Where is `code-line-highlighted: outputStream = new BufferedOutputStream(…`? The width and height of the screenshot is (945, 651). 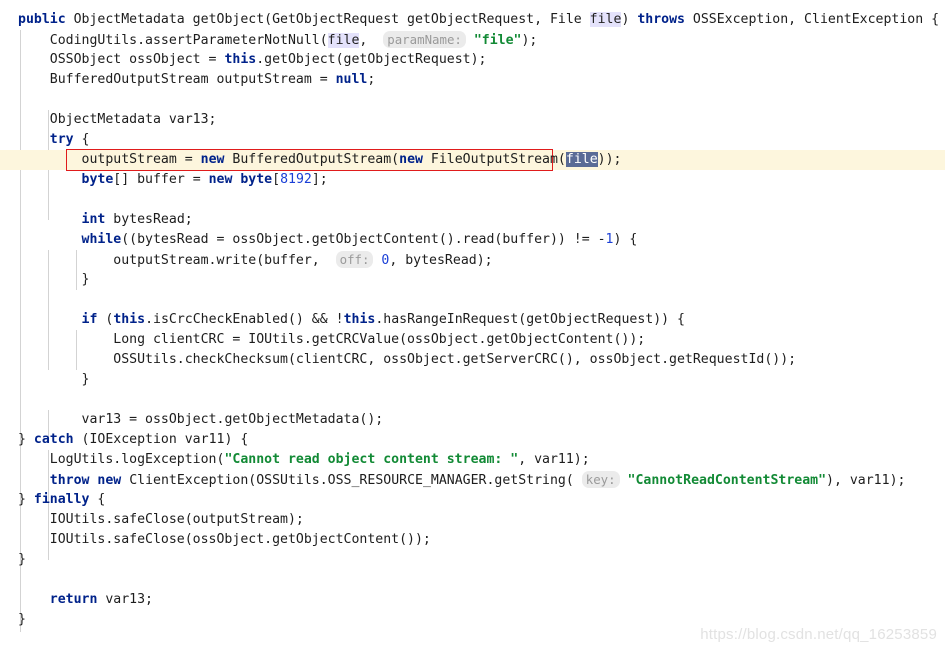 code-line-highlighted: outputStream = new BufferedOutputStream(… is located at coordinates (351, 159).